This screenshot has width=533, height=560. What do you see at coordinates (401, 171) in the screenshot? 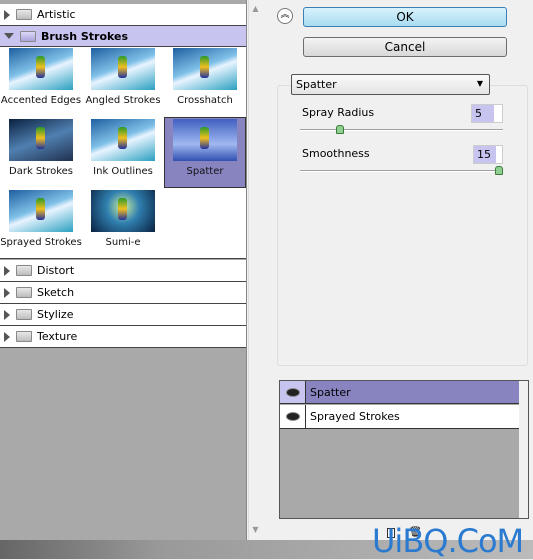
I see `smoothness-slider` at bounding box center [401, 171].